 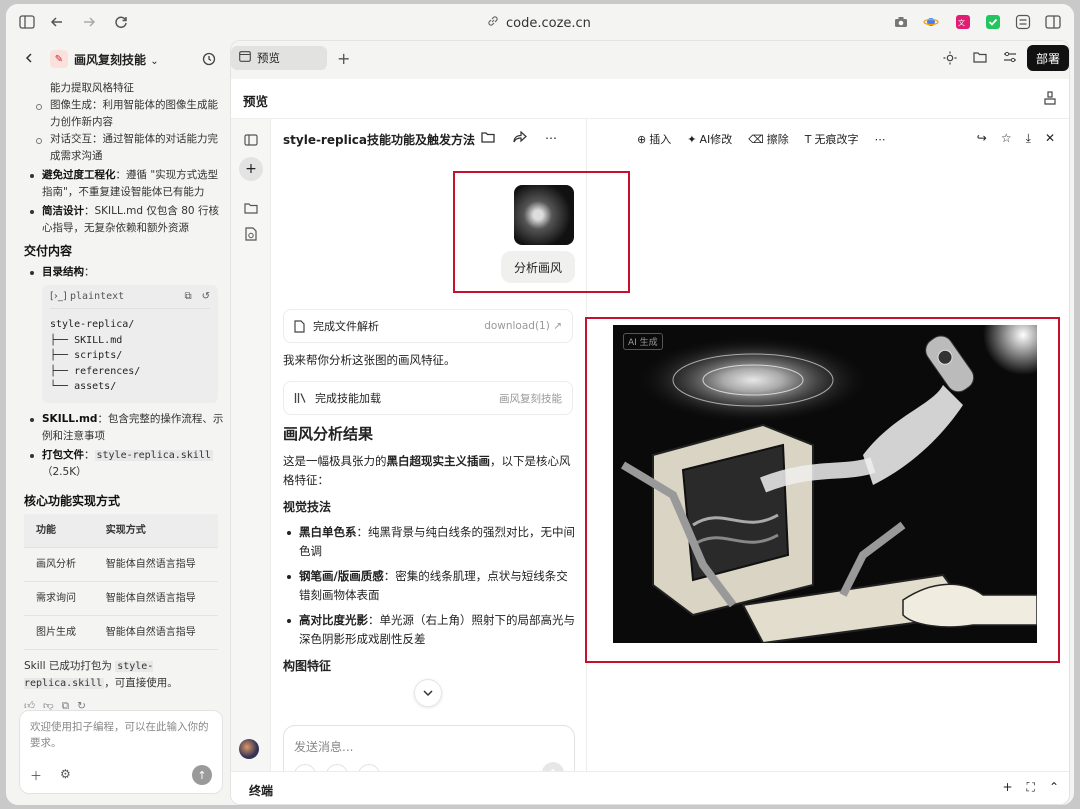 What do you see at coordinates (654, 139) in the screenshot?
I see `insert-tool: ⊕ 插入` at bounding box center [654, 139].